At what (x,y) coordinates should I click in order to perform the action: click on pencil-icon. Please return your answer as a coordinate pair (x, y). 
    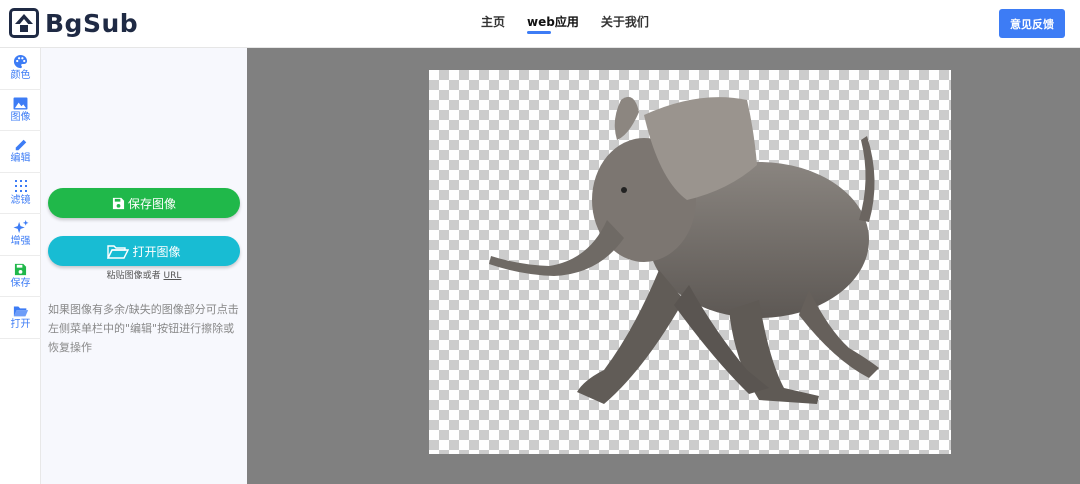
    Looking at the image, I should click on (21, 144).